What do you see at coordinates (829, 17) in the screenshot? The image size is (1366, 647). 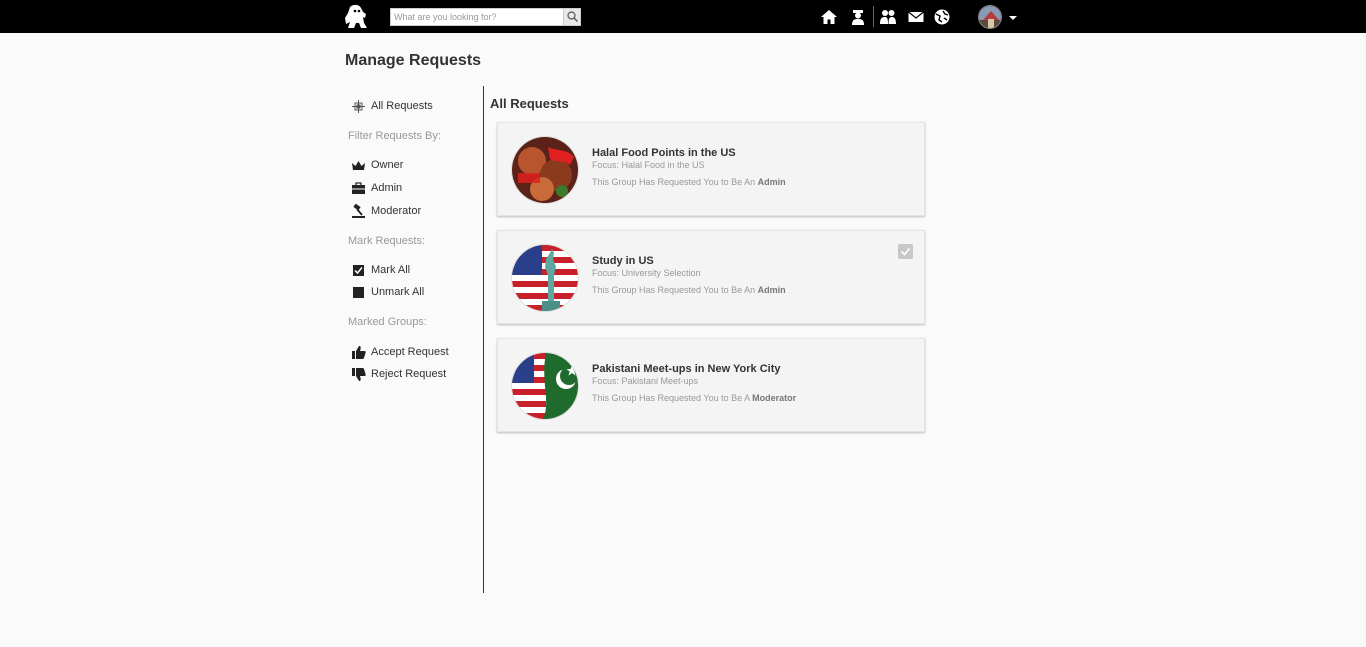 I see `home-icon` at bounding box center [829, 17].